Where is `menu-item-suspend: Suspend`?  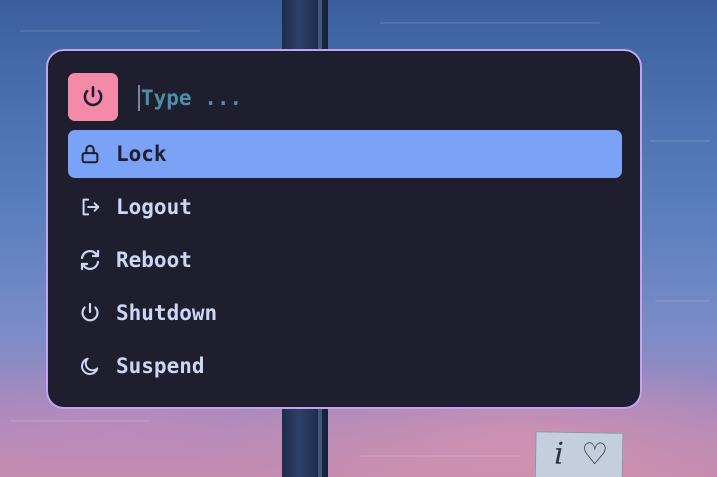
menu-item-suspend: Suspend is located at coordinates (345, 366).